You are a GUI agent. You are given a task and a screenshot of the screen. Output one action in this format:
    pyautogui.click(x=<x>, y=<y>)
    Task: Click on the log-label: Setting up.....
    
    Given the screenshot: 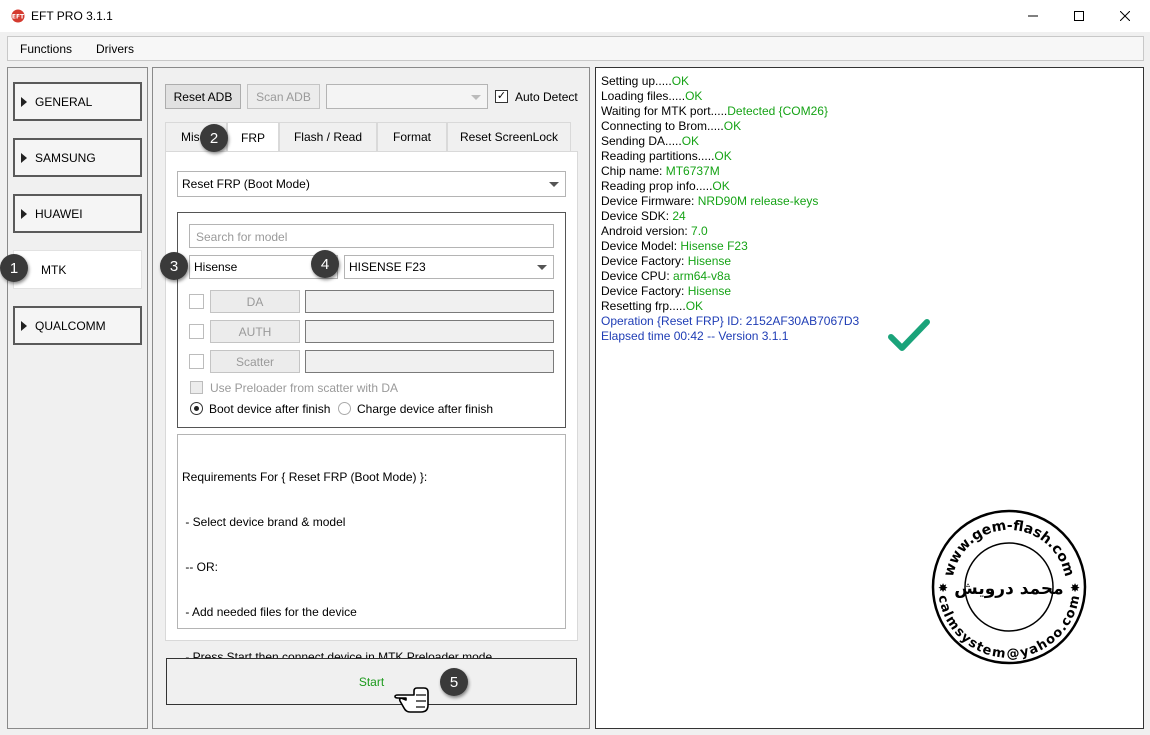 What is the action you would take?
    pyautogui.click(x=636, y=81)
    